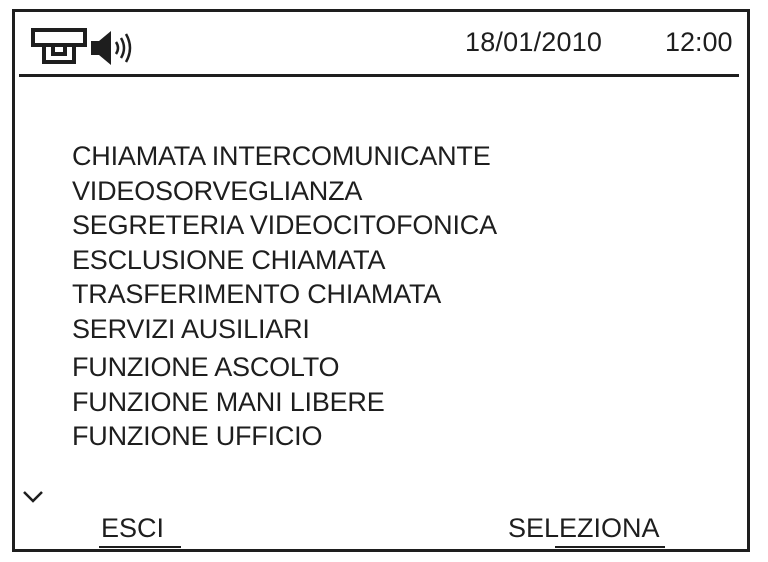  Describe the element at coordinates (584, 528) in the screenshot. I see `select-softkey: SELEZIONA` at that location.